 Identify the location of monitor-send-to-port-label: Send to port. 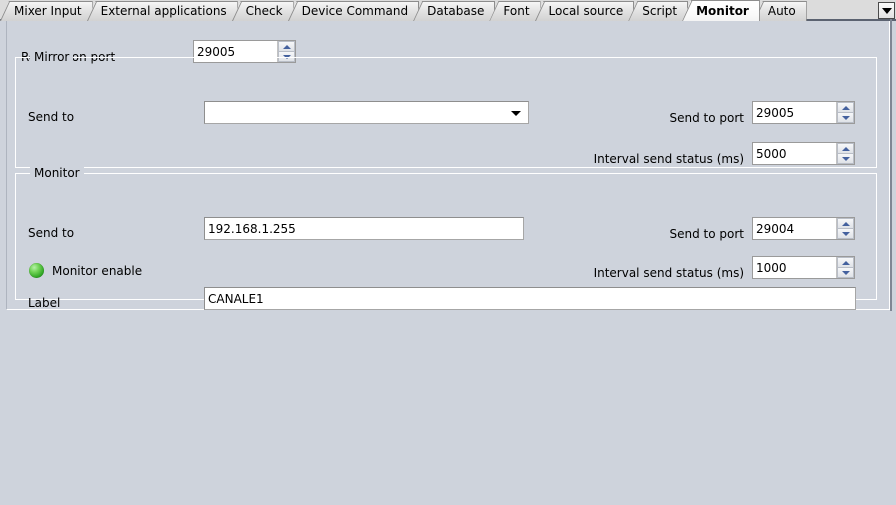
(707, 234).